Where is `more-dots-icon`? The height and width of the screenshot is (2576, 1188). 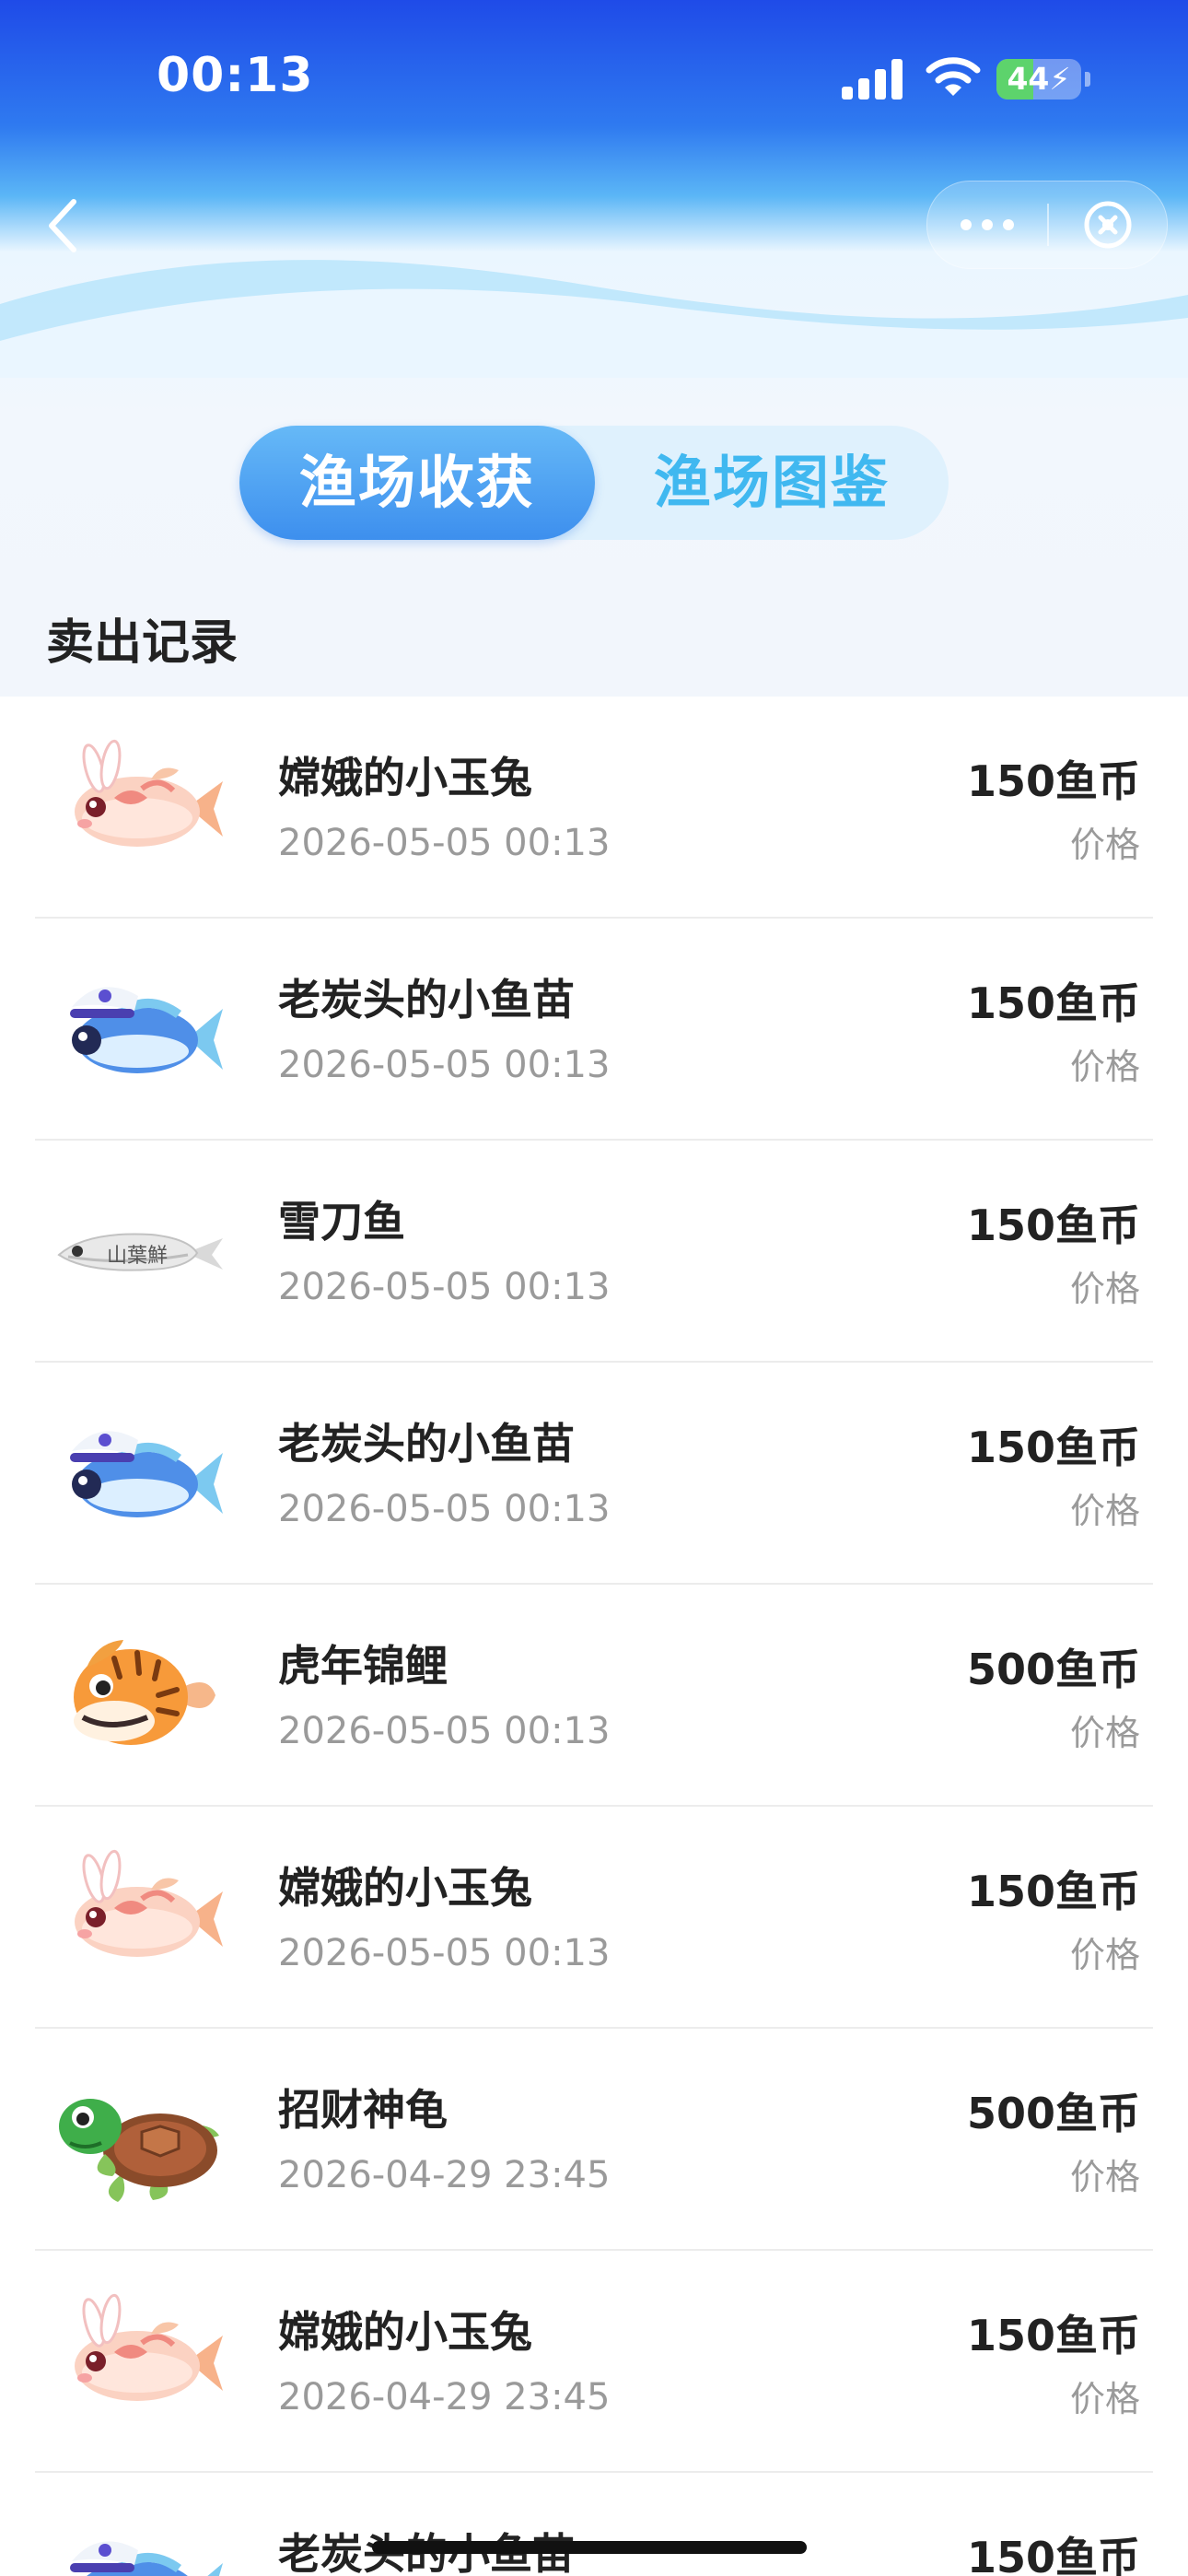
more-dots-icon is located at coordinates (987, 224).